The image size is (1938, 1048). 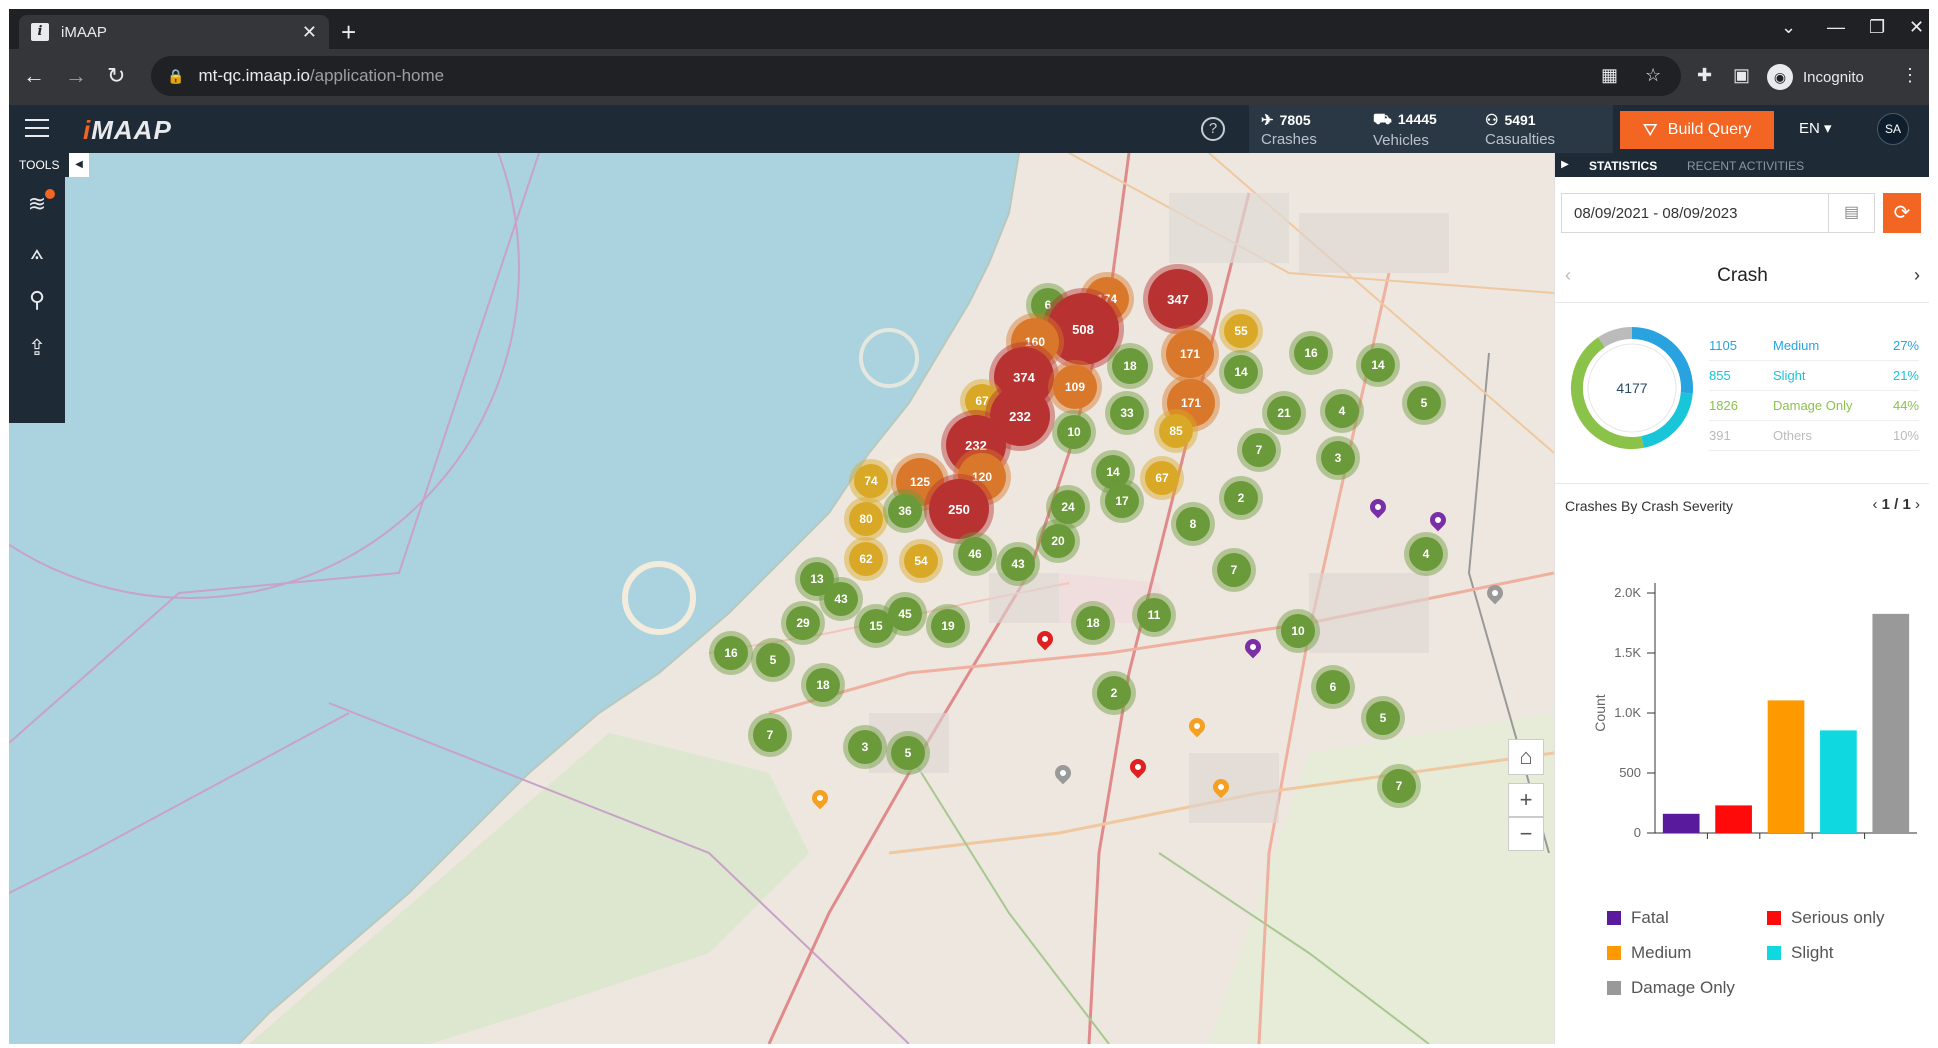 I want to click on crash-cluster-marker: 6, so click(x=1333, y=687).